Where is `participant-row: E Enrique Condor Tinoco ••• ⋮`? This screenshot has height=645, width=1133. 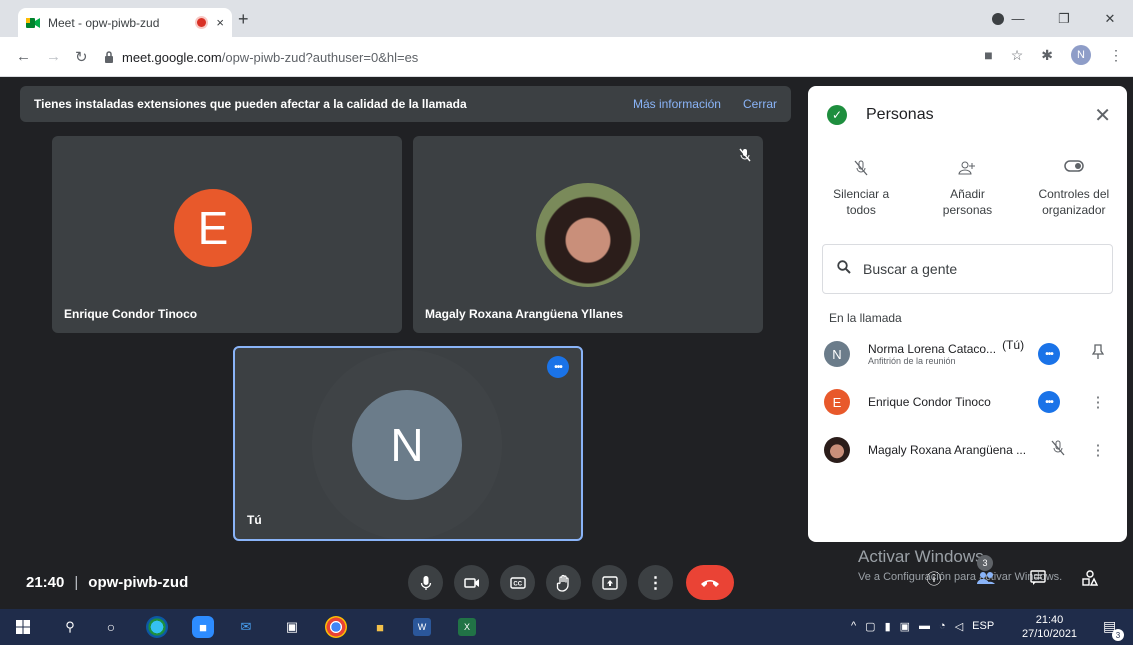
participant-row: E Enrique Condor Tinoco ••• ⋮ is located at coordinates (969, 402).